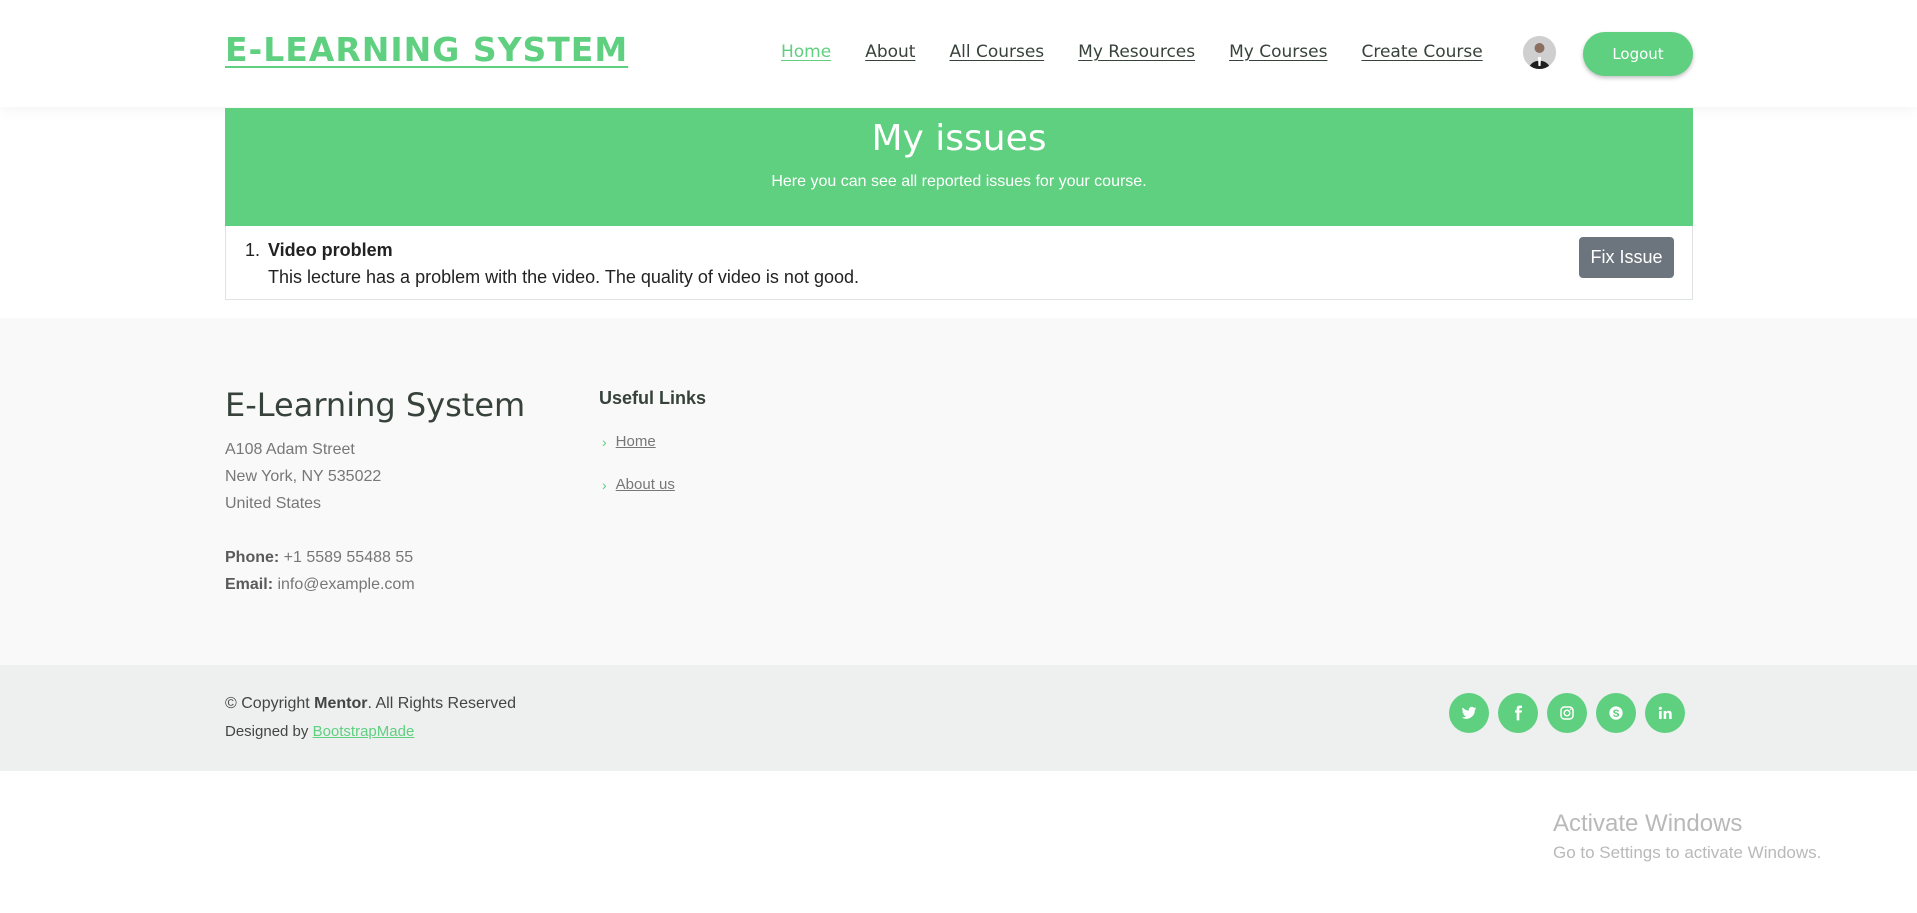 Image resolution: width=1917 pixels, height=913 pixels. Describe the element at coordinates (303, 476) in the screenshot. I see `address-line: New York, NY 535022` at that location.